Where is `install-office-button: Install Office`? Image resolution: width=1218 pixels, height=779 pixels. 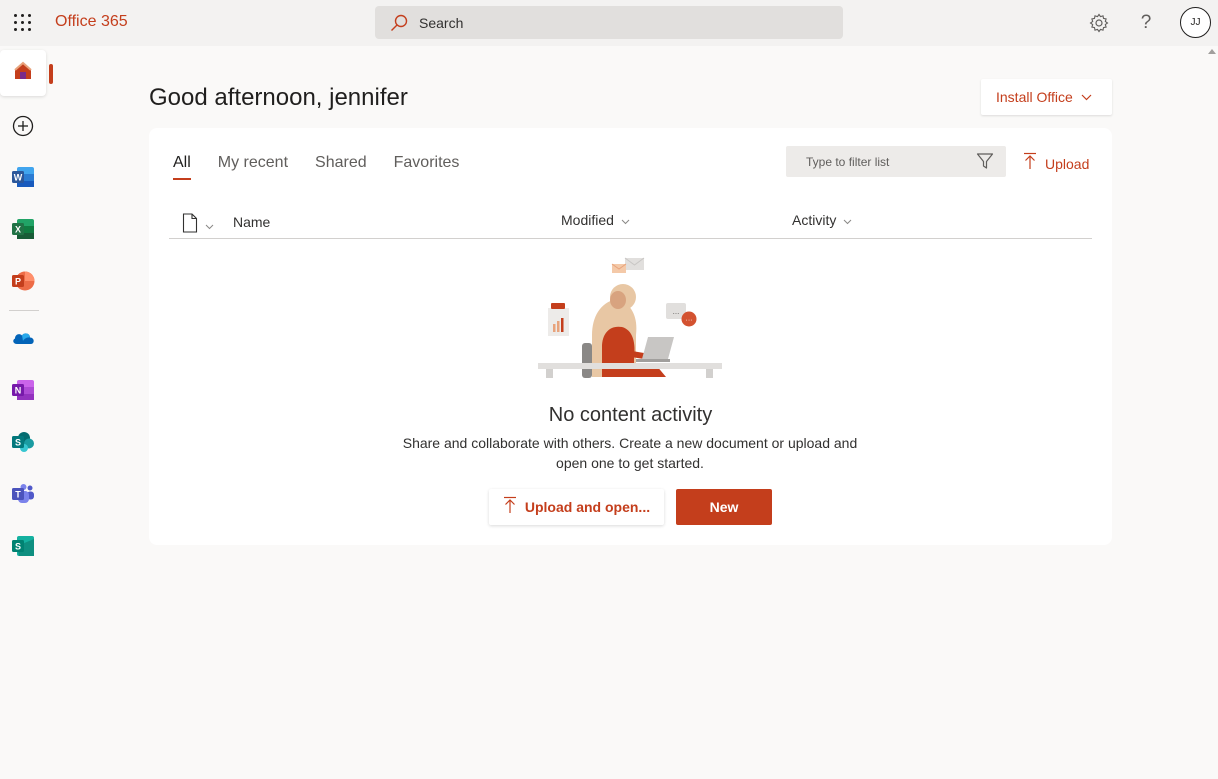
install-office-button: Install Office is located at coordinates (1046, 97).